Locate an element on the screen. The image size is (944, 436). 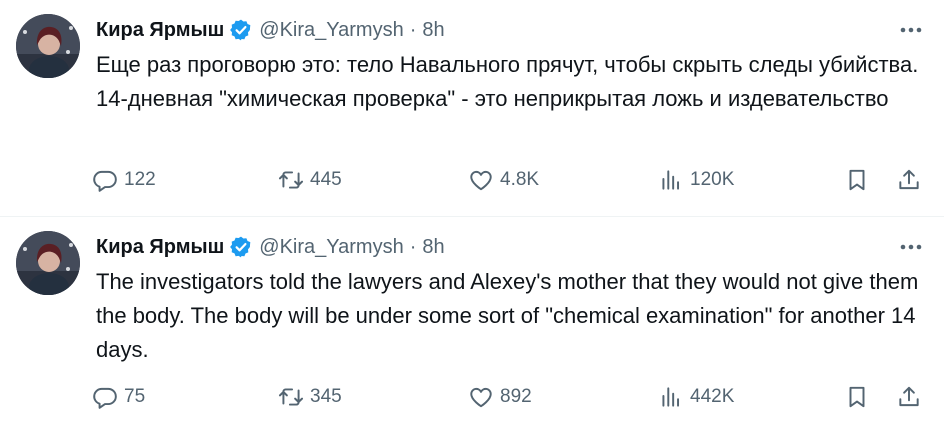
repost-count: 345 is located at coordinates (326, 396).